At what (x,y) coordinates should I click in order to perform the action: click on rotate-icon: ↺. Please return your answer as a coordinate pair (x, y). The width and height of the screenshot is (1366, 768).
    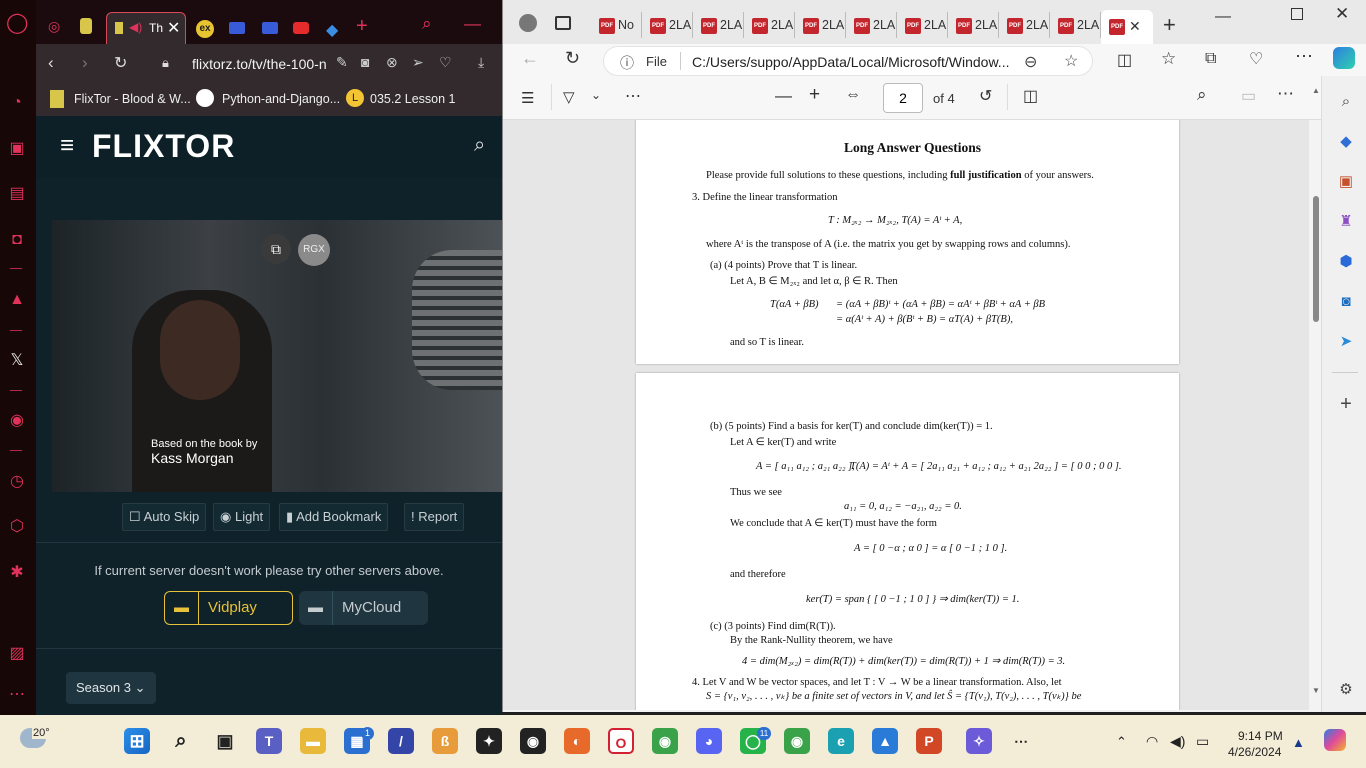
    Looking at the image, I should click on (985, 96).